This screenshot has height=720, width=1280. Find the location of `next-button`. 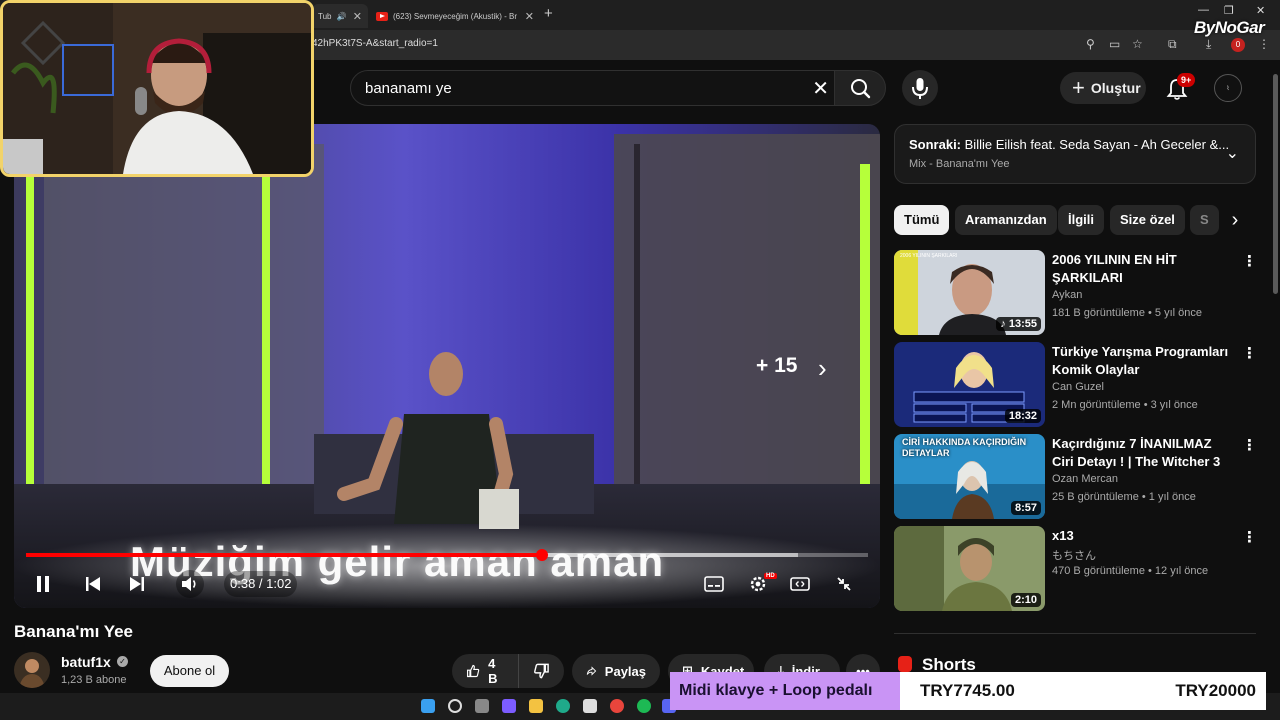

next-button is located at coordinates (137, 584).